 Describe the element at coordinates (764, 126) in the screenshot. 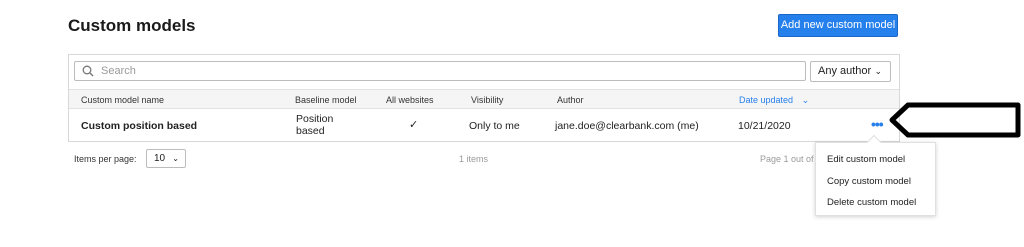

I see `date-updated-cell: 10/21/2020` at that location.